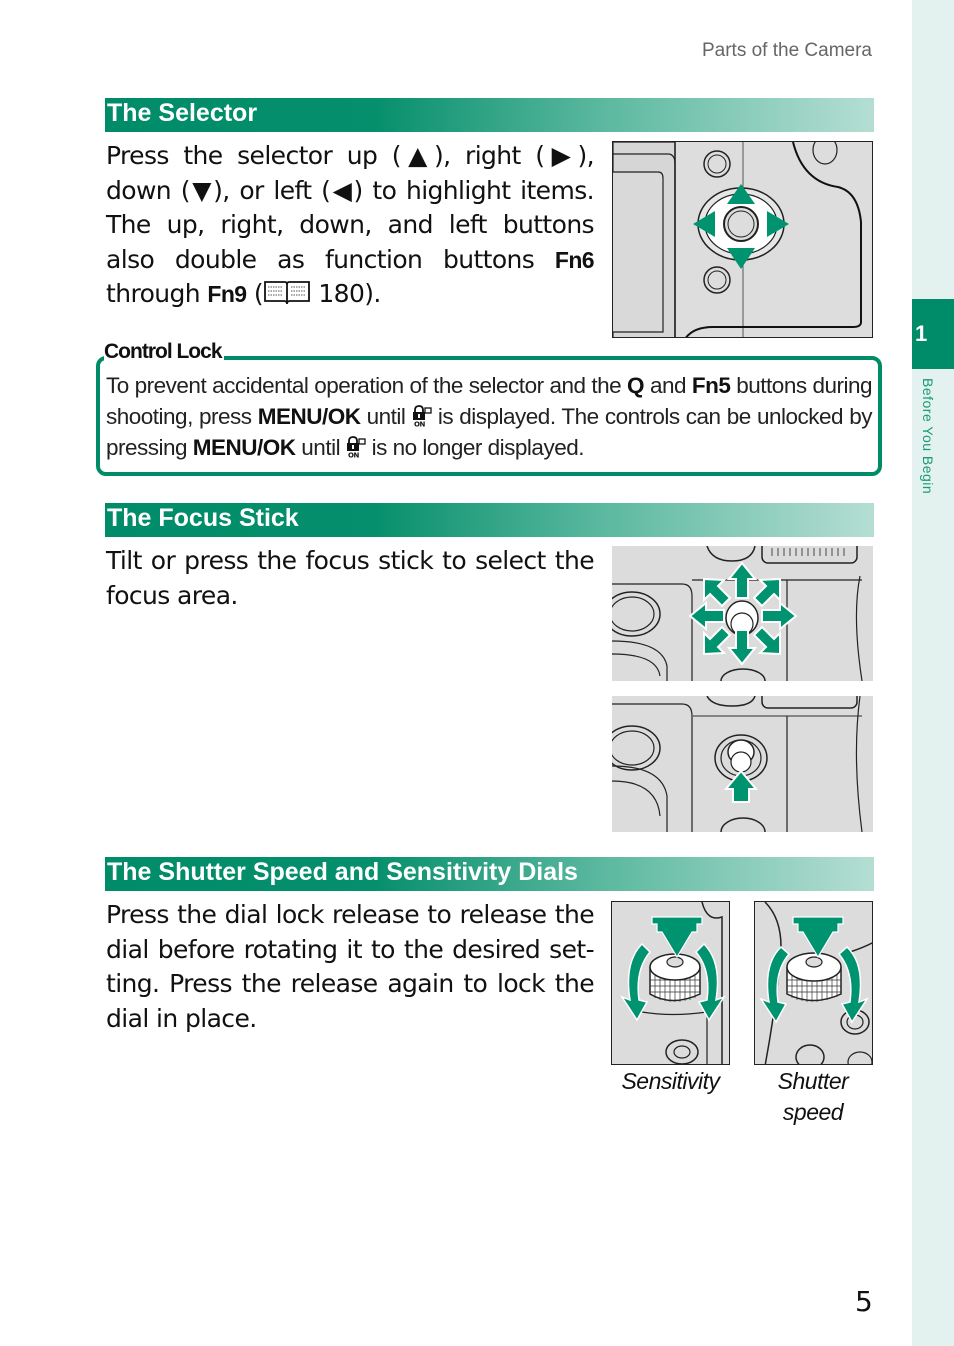 This screenshot has height=1346, width=954. I want to click on sensitivity-dial-illustration, so click(670, 983).